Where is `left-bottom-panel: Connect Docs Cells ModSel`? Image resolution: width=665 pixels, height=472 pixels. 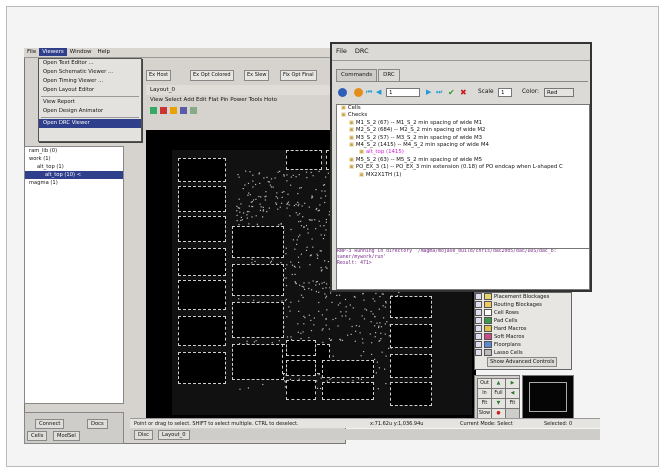 left-bottom-panel: Connect Docs Cells ModSel is located at coordinates (74, 428).